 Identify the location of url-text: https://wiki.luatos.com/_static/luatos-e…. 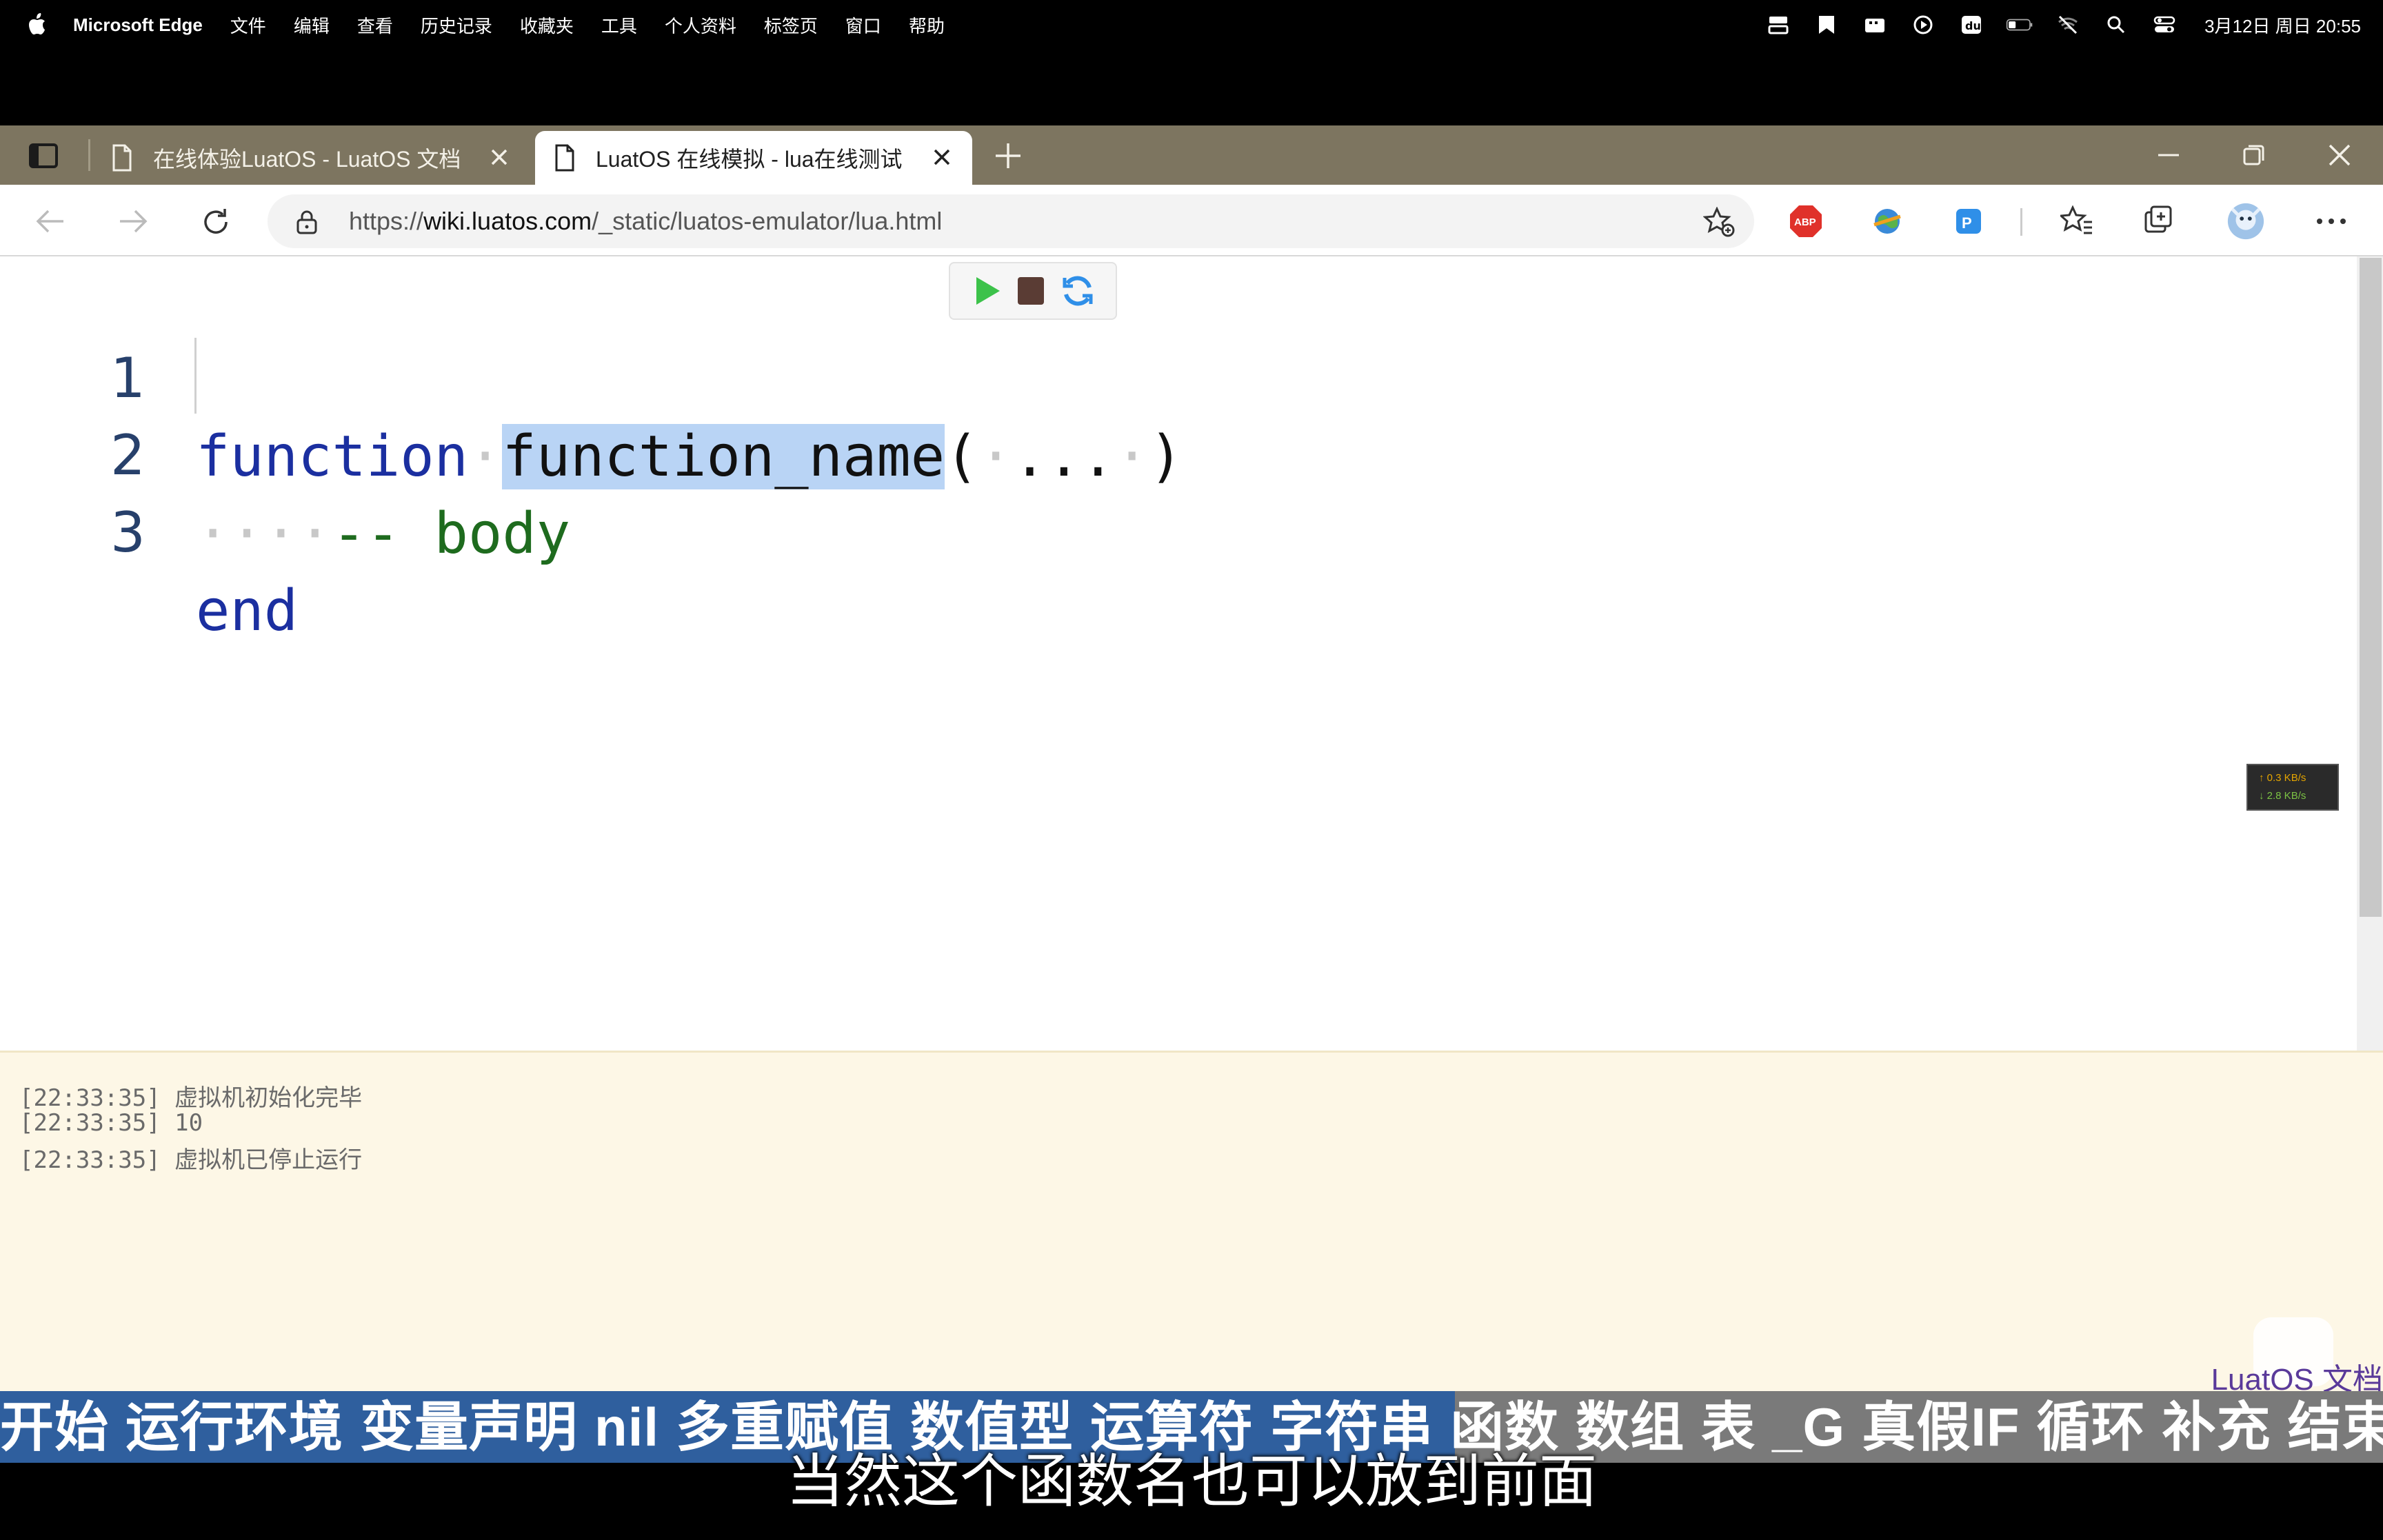
(645, 222).